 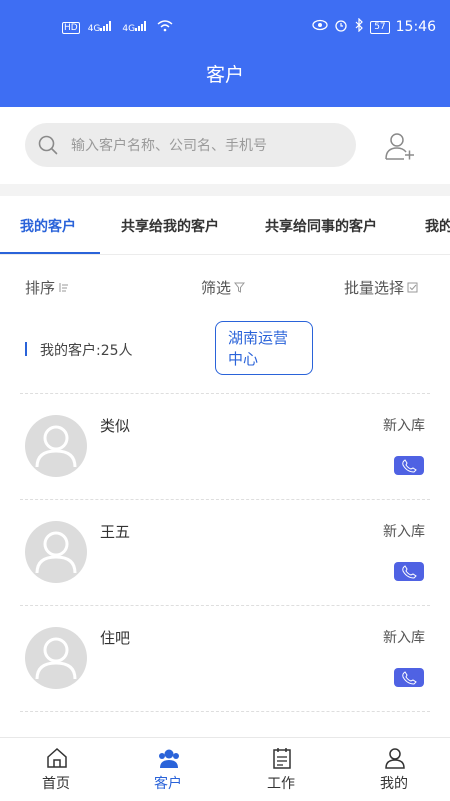 I want to click on customer-summary: 我的客户:25人 湖南运营中心, so click(x=225, y=356).